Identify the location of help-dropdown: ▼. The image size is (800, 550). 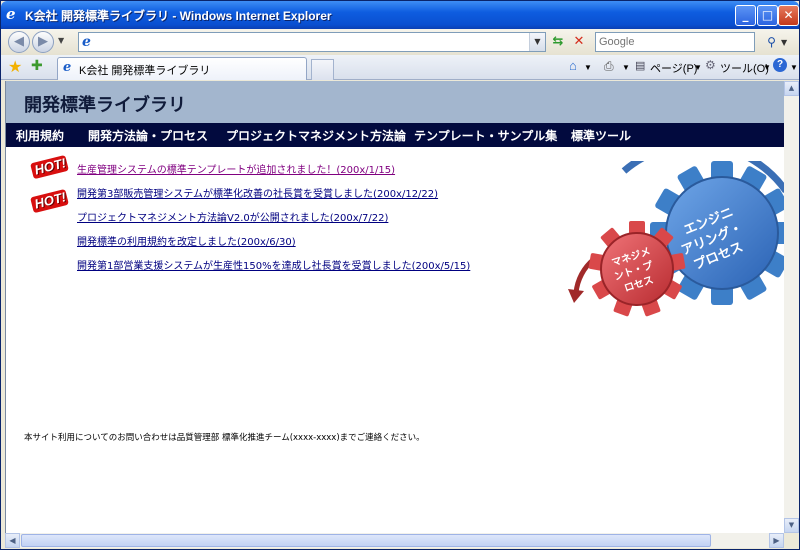
(794, 67).